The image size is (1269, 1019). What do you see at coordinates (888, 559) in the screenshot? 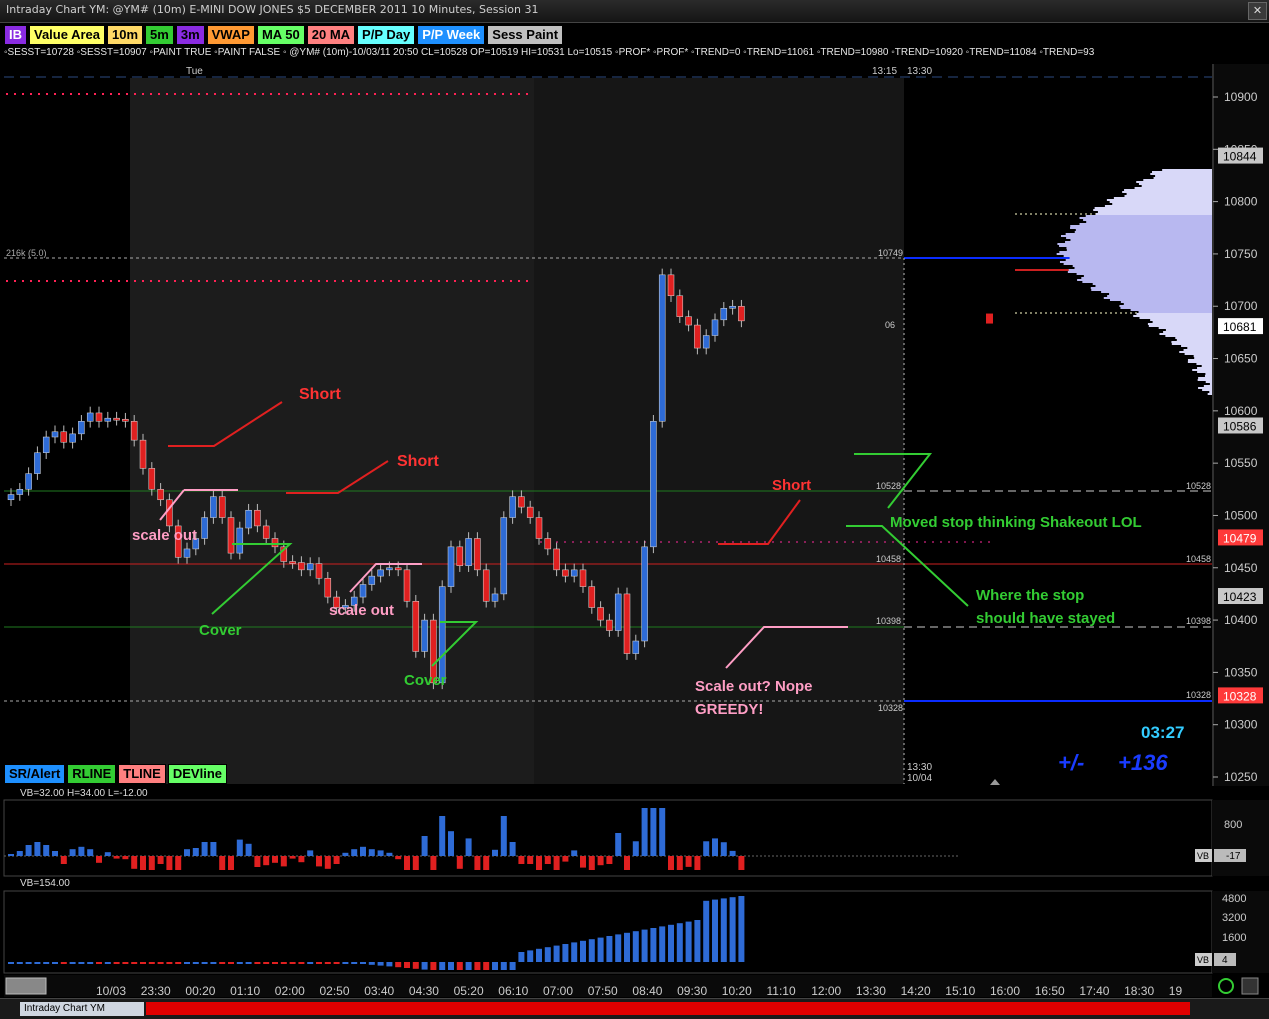
I see `level-label: 10458` at bounding box center [888, 559].